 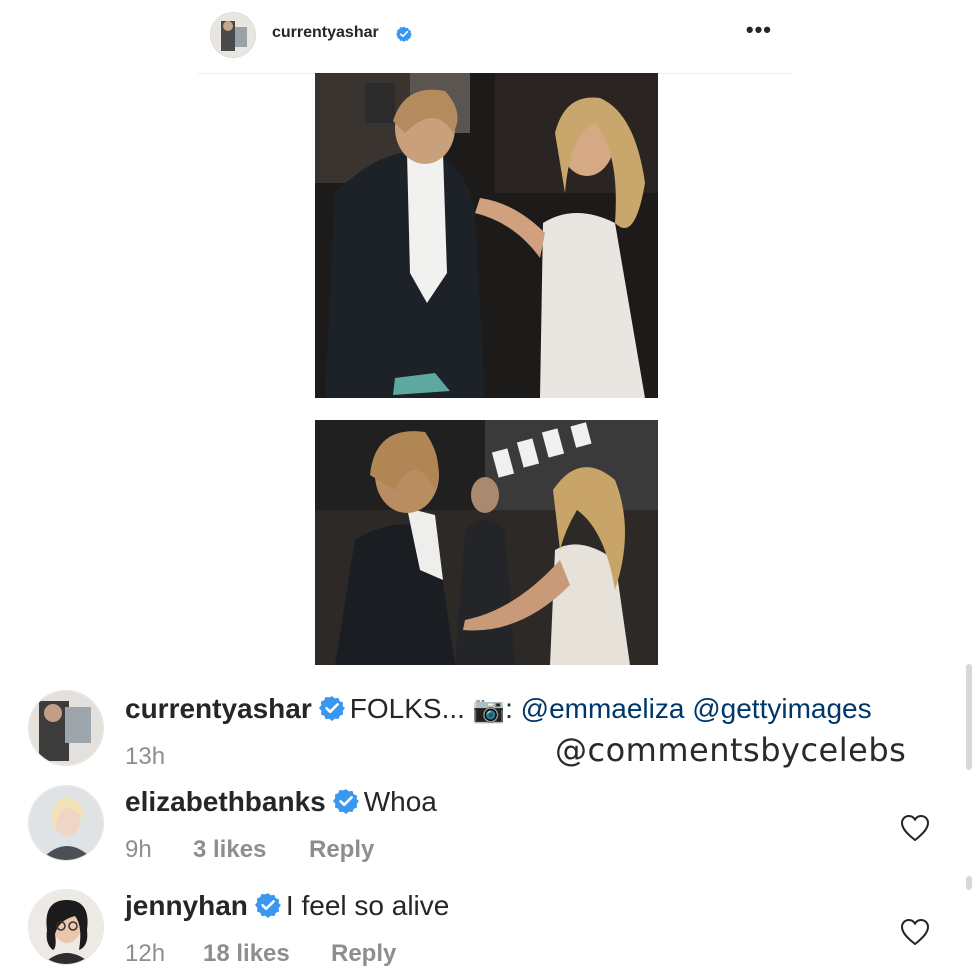 I want to click on comment-username: currentyashar, so click(x=218, y=708).